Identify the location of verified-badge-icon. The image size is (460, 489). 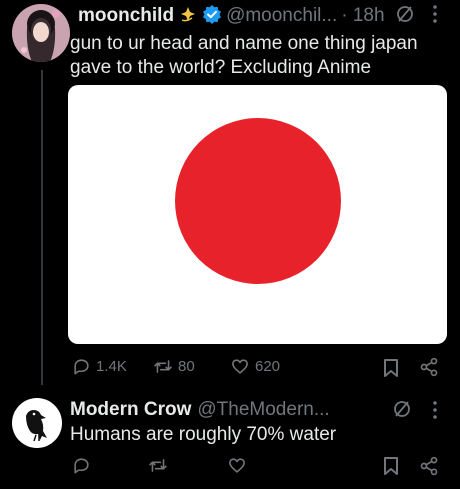
(212, 16).